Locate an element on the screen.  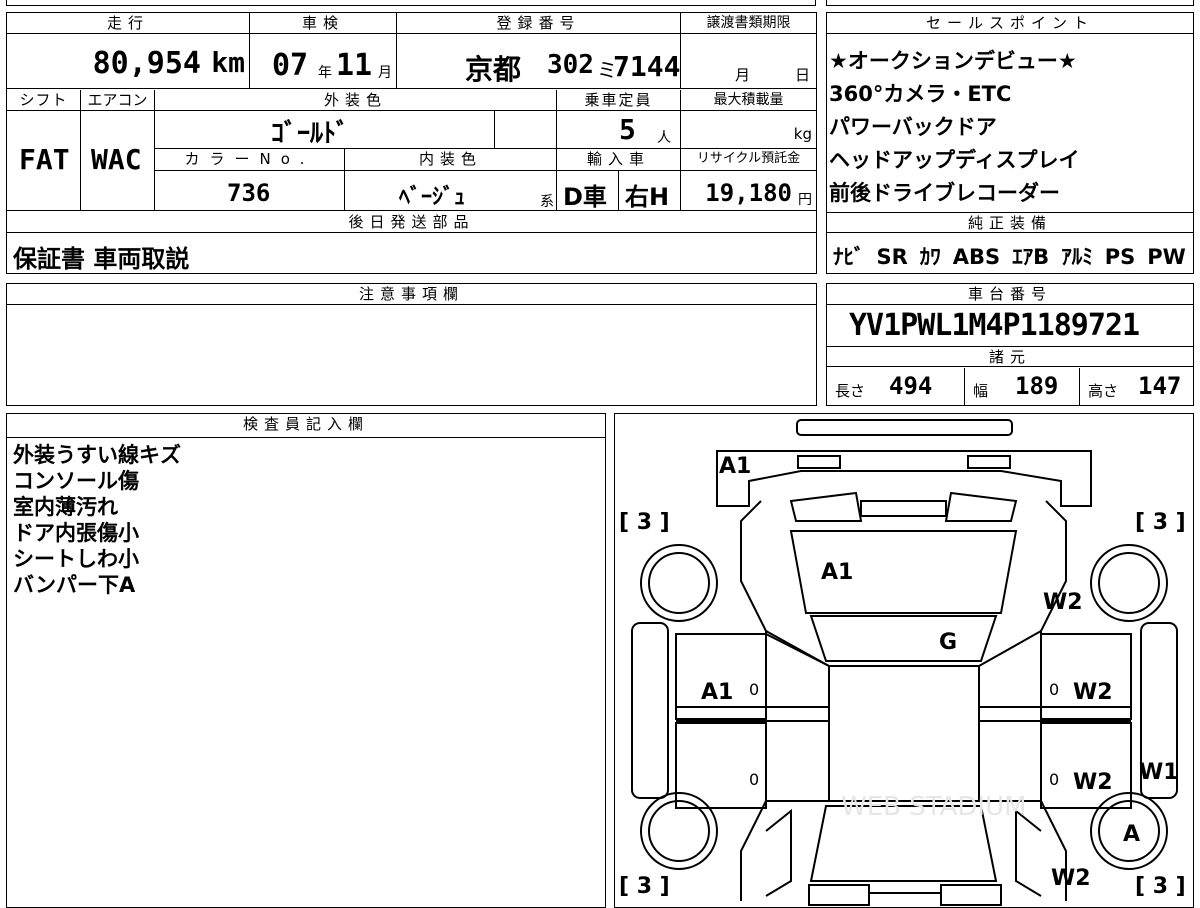
aircon-value: WAC is located at coordinates (116, 159).